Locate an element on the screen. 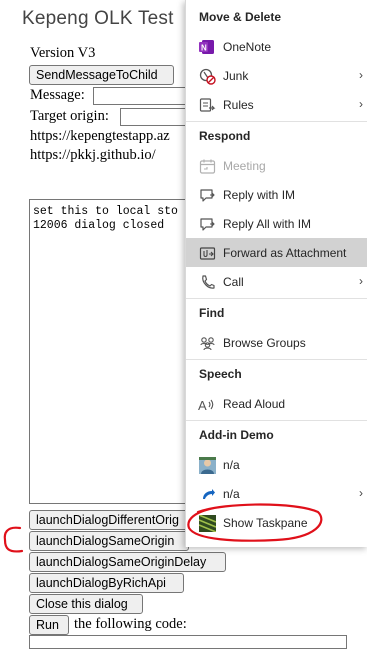 This screenshot has width=367, height=649. menu-item-label: Reply All with IM is located at coordinates (267, 224).